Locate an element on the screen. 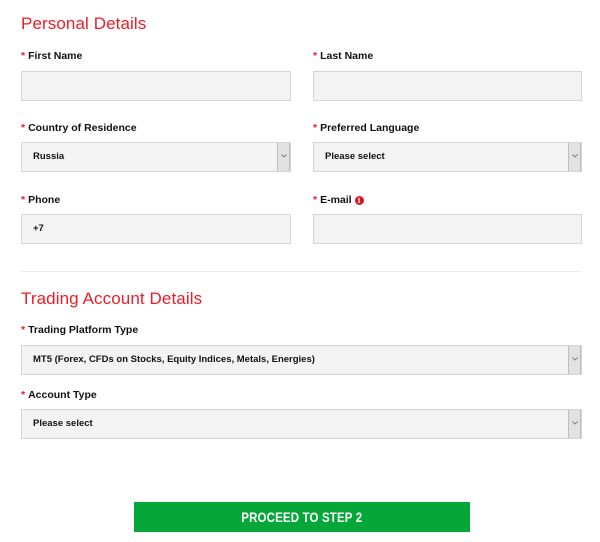 This screenshot has height=542, width=600. platform-label-text: Trading Platform Type is located at coordinates (83, 330).